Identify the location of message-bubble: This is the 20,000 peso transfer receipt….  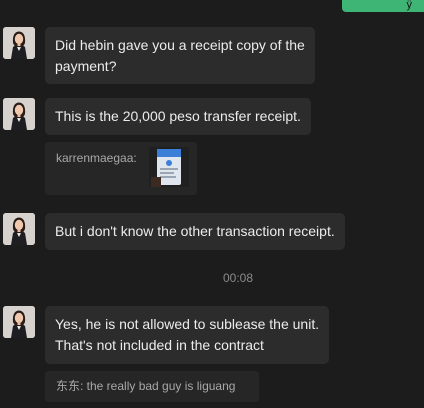
(178, 116).